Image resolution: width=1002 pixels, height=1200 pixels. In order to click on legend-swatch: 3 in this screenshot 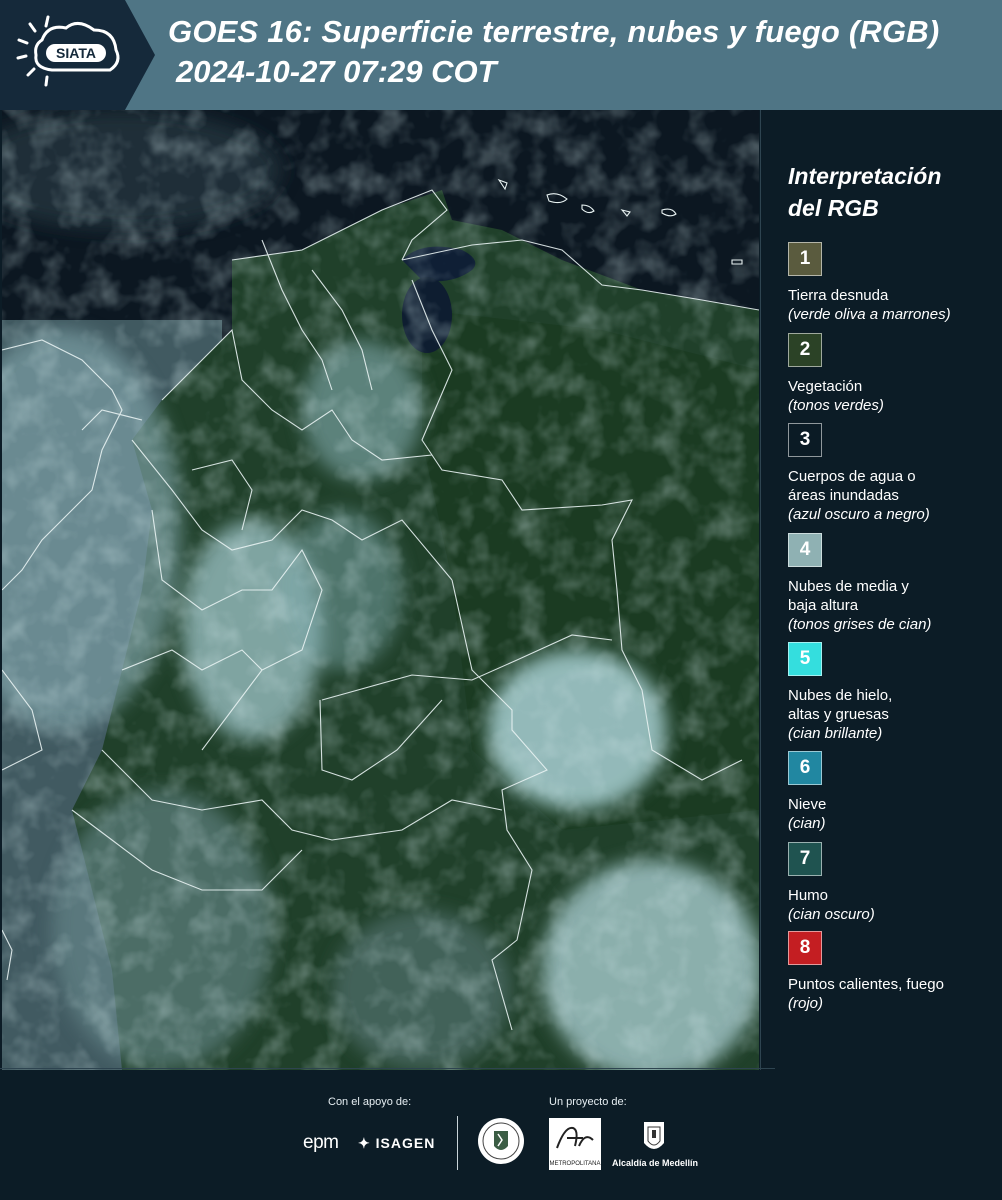, I will do `click(805, 440)`.